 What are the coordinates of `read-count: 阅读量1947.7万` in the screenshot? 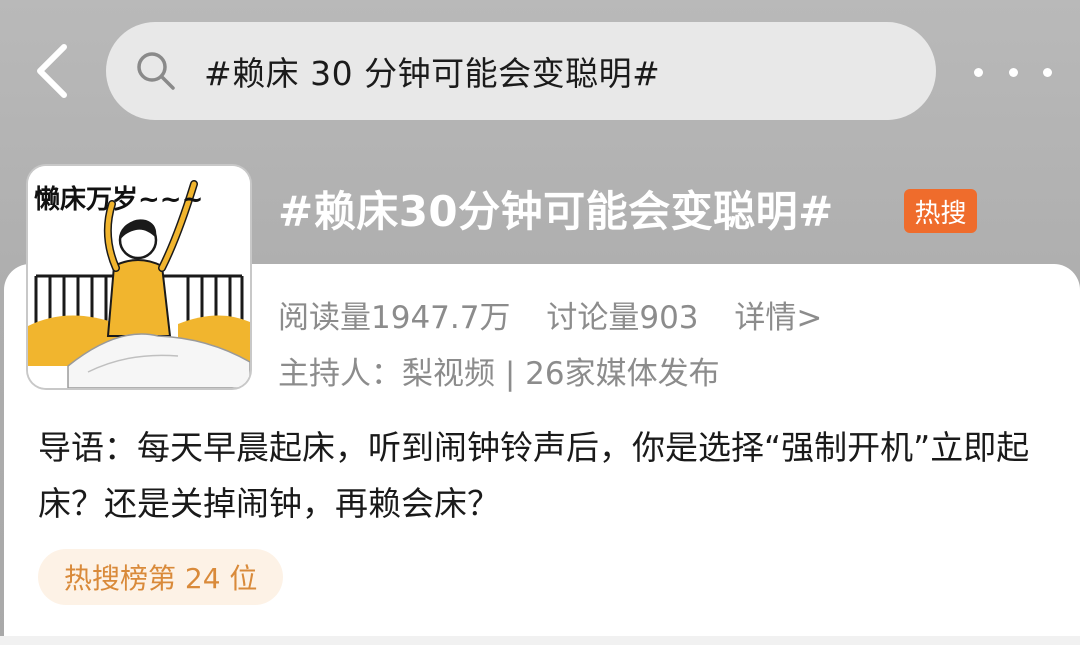 It's located at (394, 318).